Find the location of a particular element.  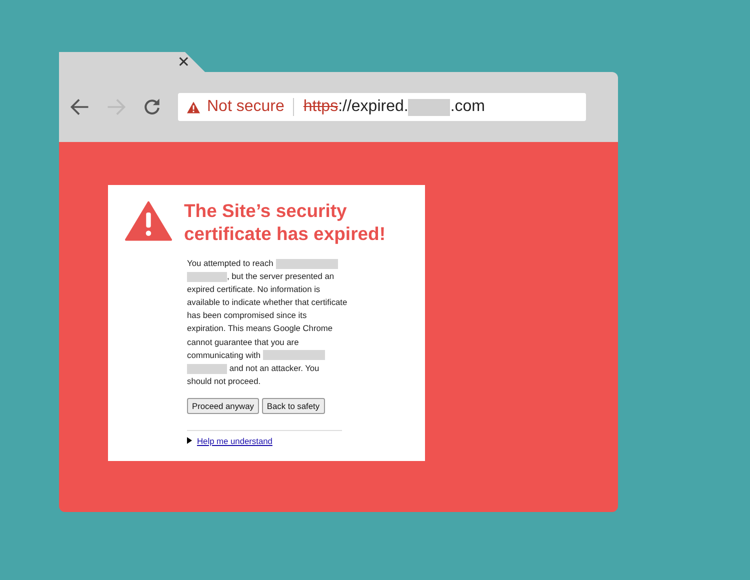

warning-title: The Site’s security certificate has expired! is located at coordinates (285, 222).